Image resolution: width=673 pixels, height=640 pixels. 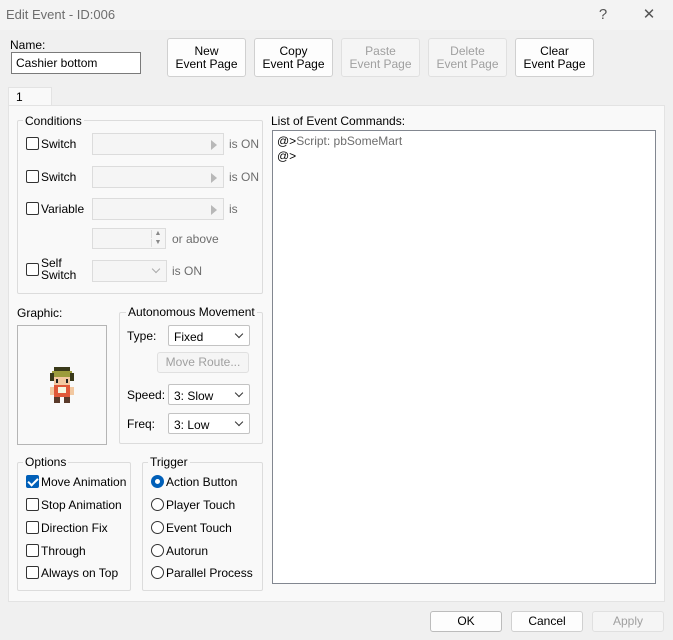 I want to click on speed-label: Speed:, so click(x=146, y=395).